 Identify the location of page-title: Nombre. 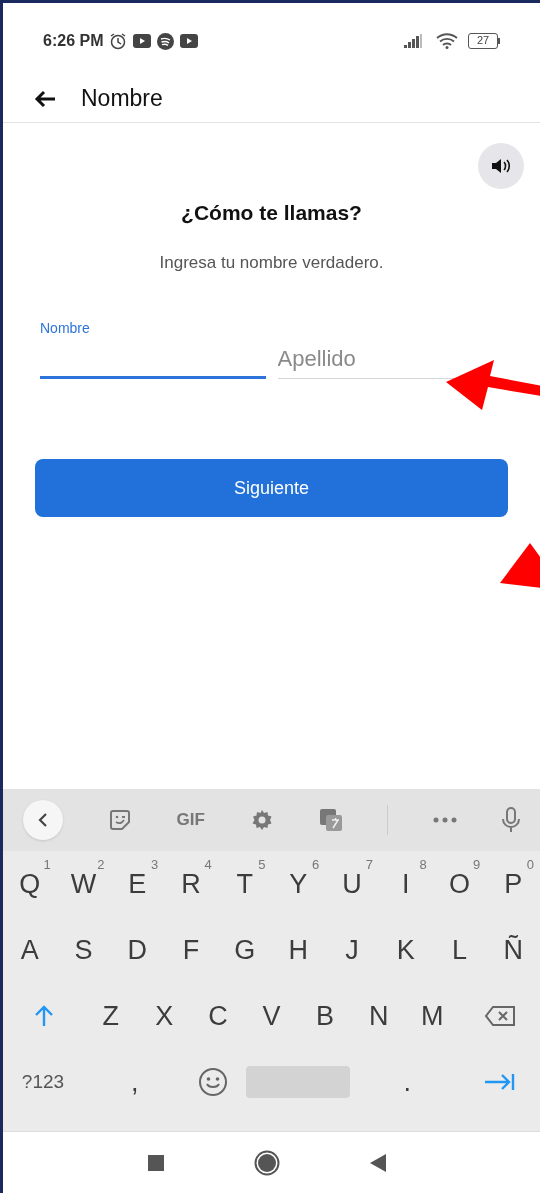
(122, 99).